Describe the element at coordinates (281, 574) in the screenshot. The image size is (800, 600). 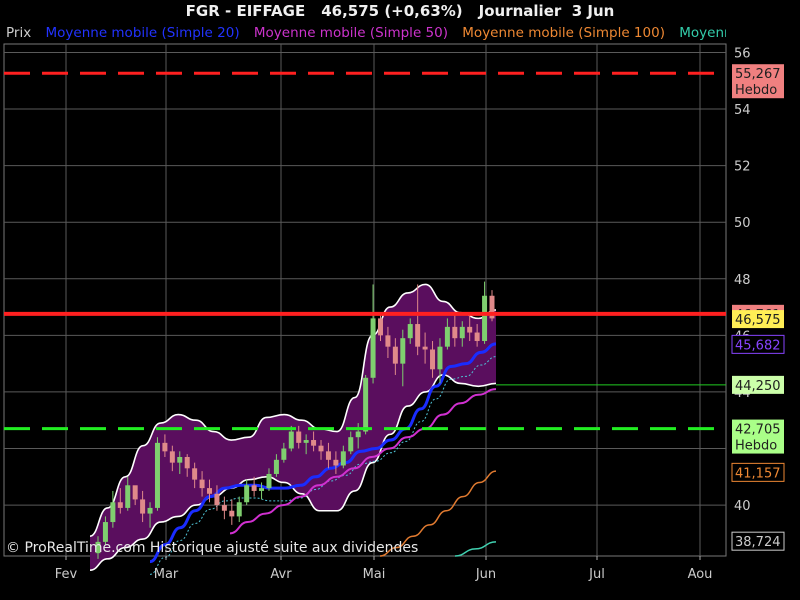
I see `x-tick-label: Avr` at that location.